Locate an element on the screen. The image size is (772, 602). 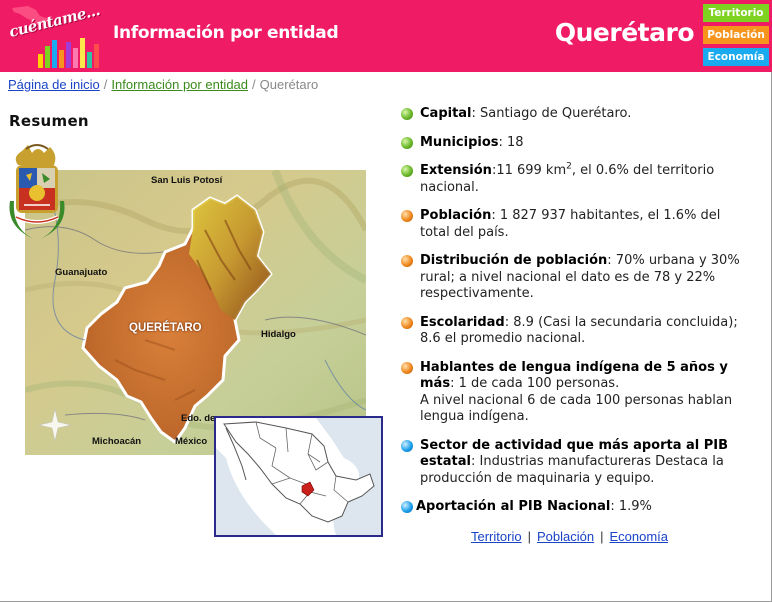
map-label-state: QUERÉTARO is located at coordinates (165, 328).